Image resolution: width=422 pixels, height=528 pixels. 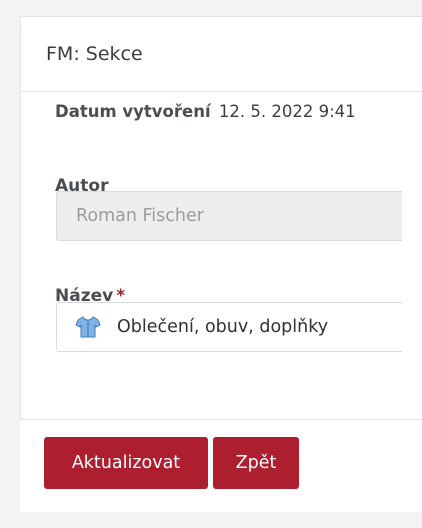 I want to click on created-date-label: Datum vytvoření, so click(x=133, y=111).